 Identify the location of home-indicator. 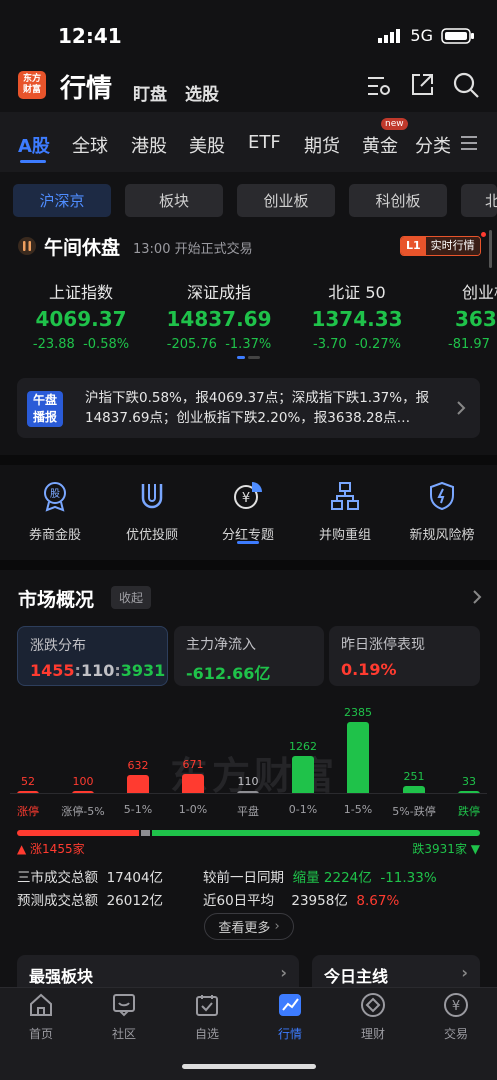
(249, 1066).